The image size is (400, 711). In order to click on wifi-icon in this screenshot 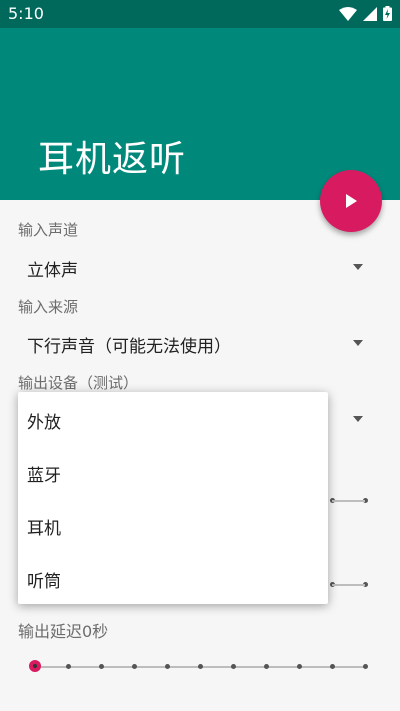, I will do `click(348, 13)`.